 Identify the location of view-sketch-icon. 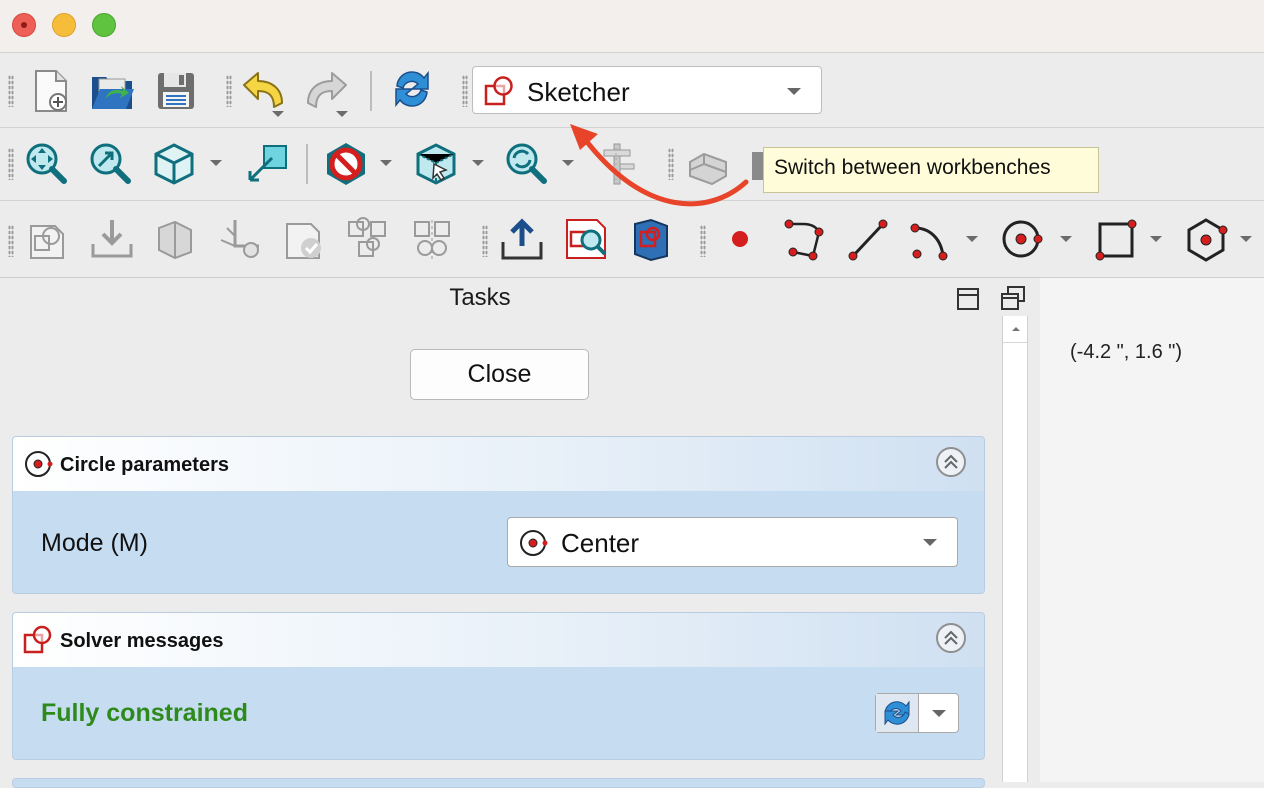
(586, 239).